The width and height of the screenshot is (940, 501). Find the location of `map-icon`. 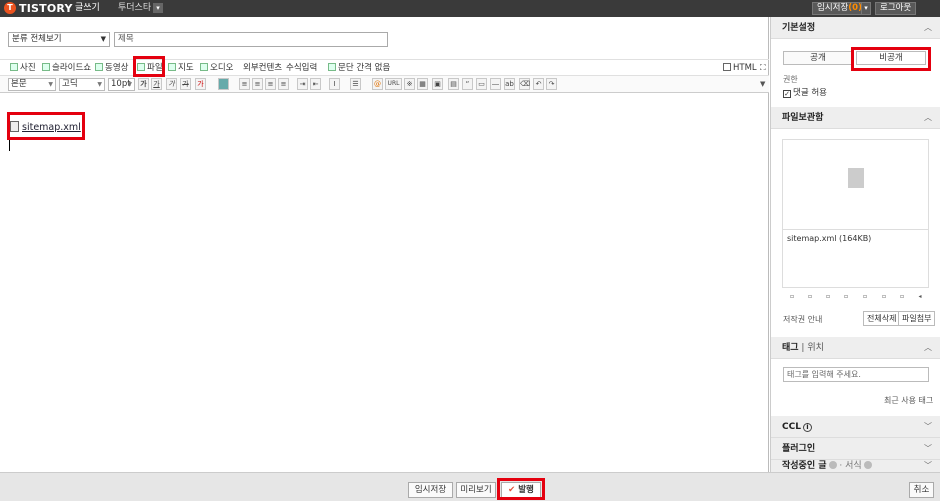

map-icon is located at coordinates (172, 67).